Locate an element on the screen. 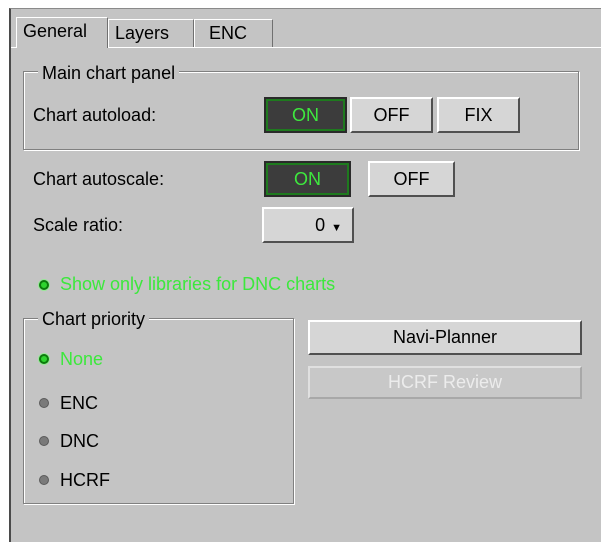 The height and width of the screenshot is (544, 603). priority-hcrf-radio-icon is located at coordinates (44, 480).